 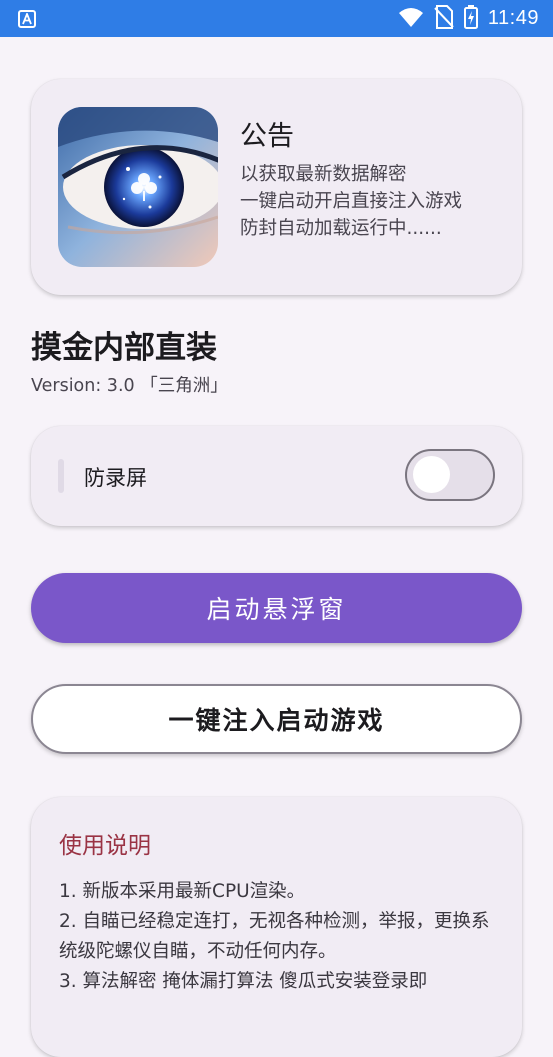 I want to click on inject-start-game-button: 一键注入启动游戏, so click(x=276, y=719).